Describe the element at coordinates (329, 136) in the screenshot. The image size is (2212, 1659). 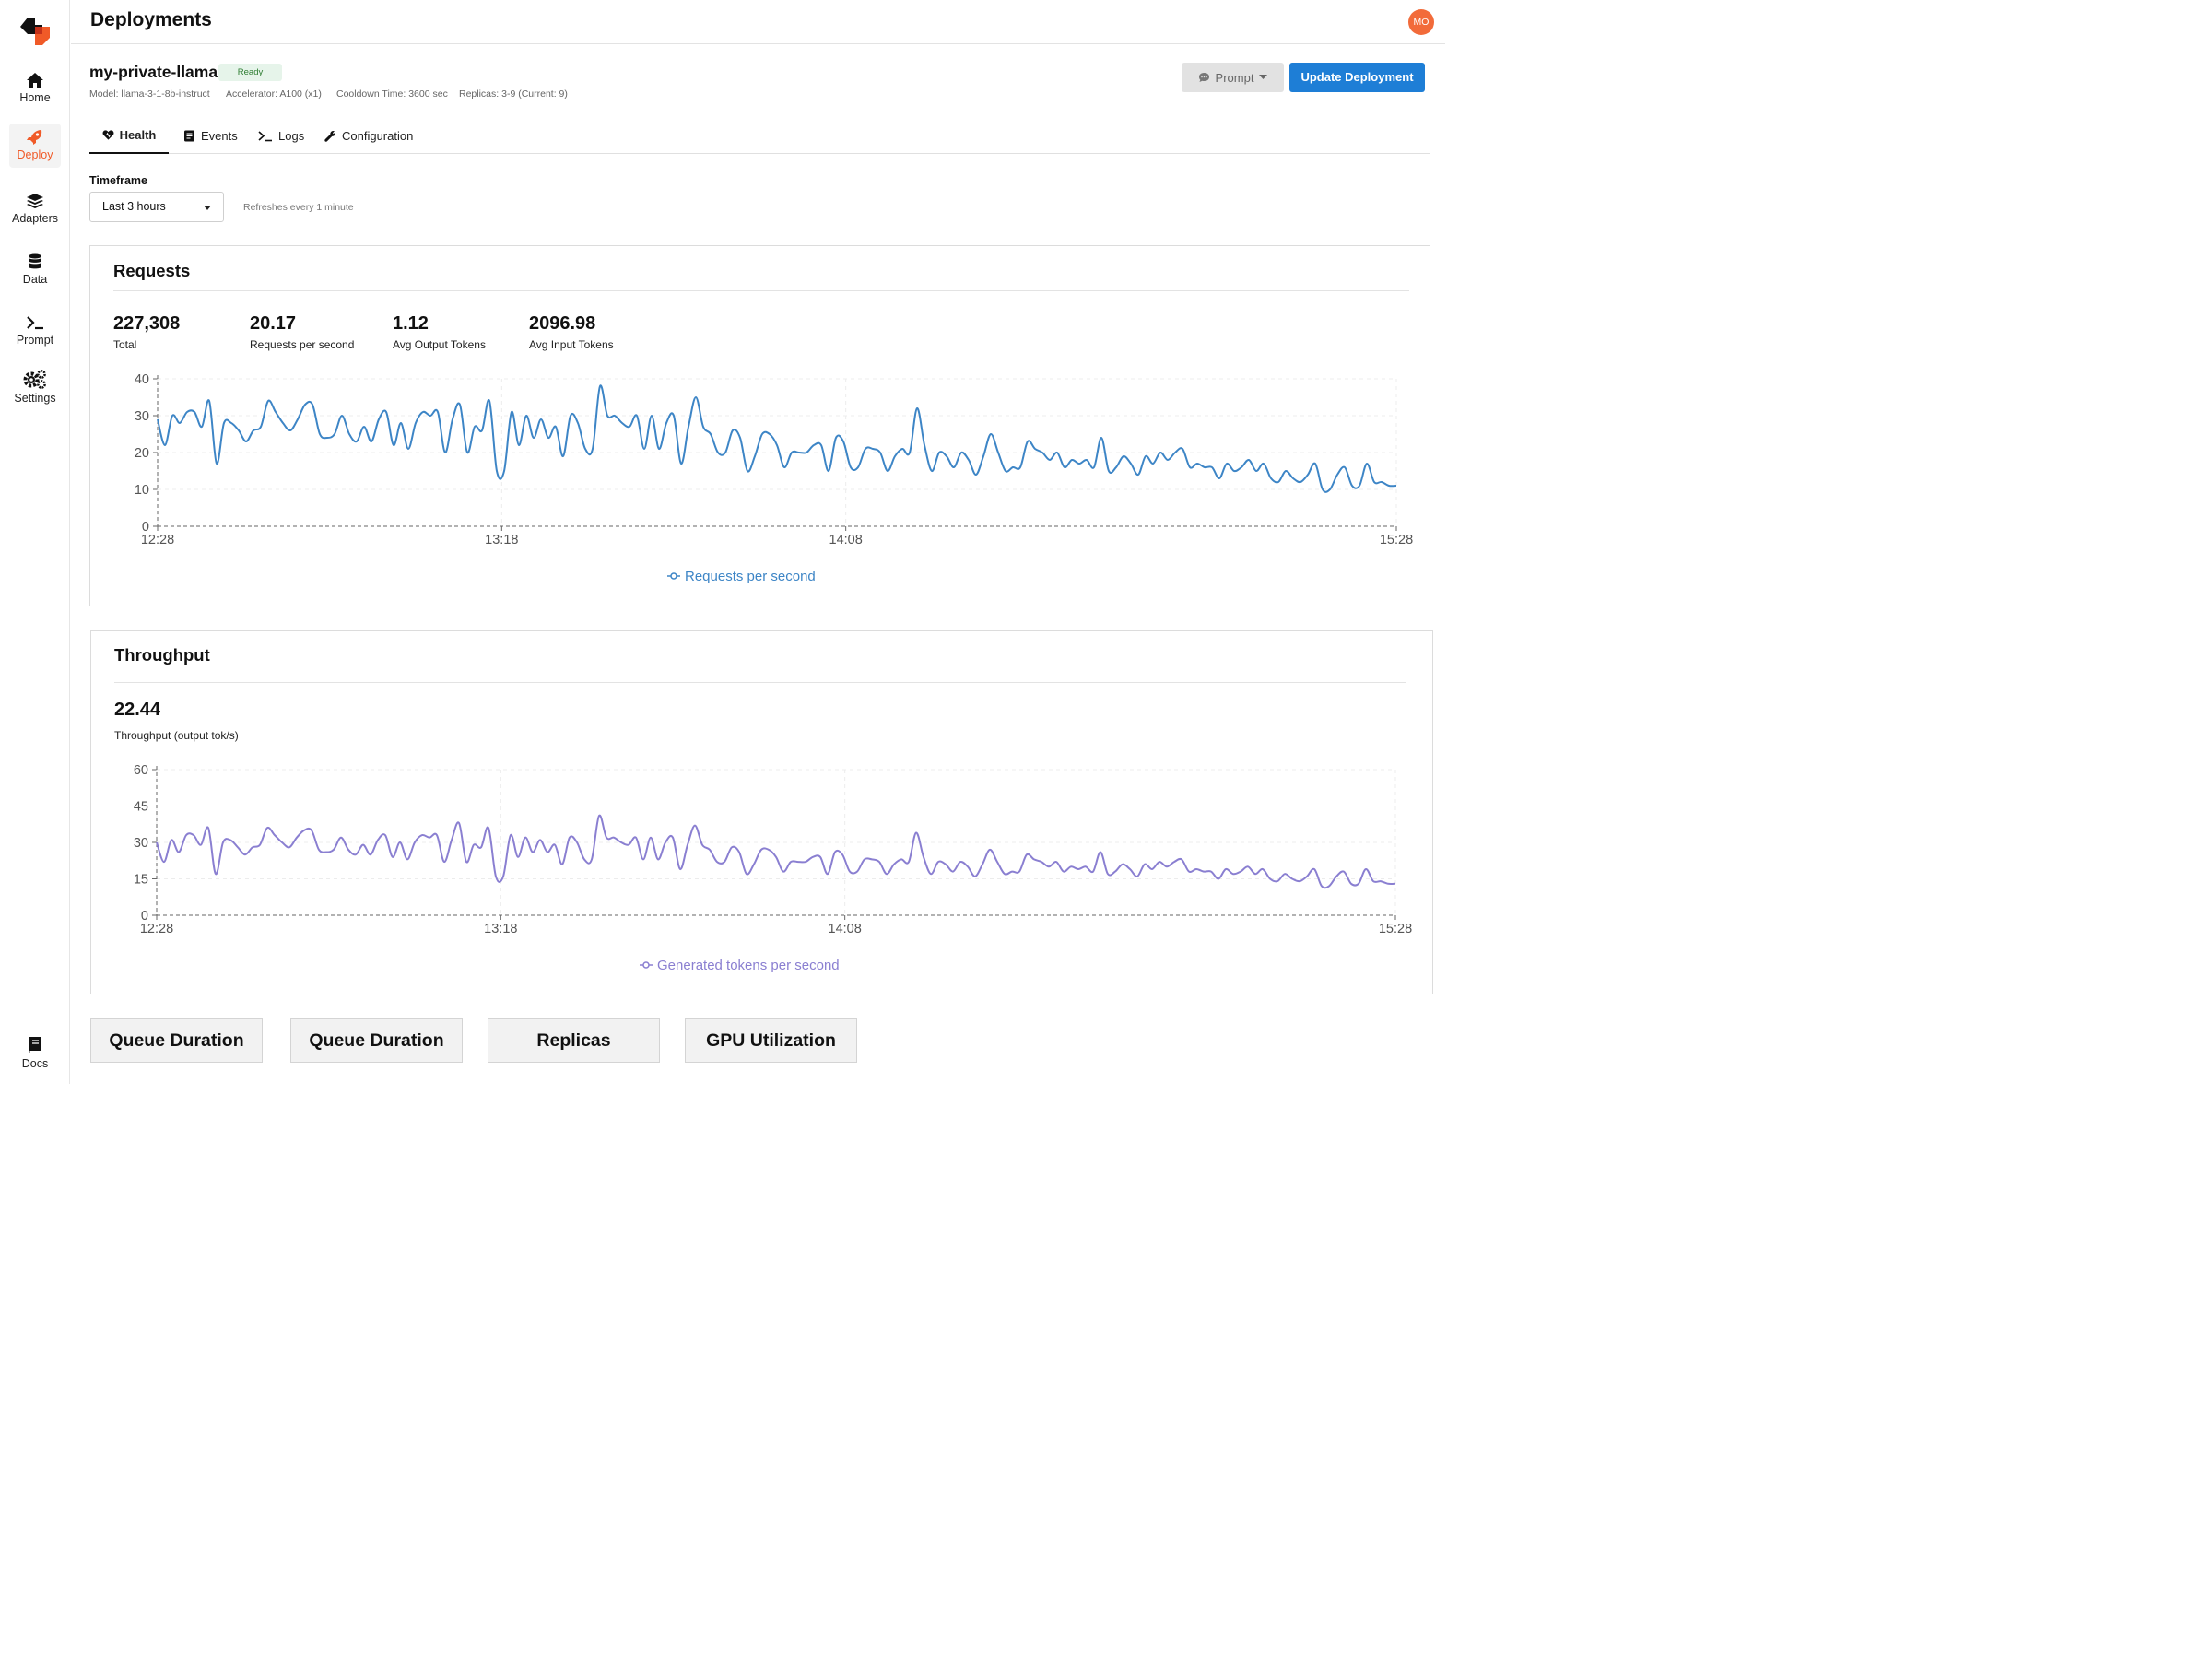
I see `wrench-icon` at that location.